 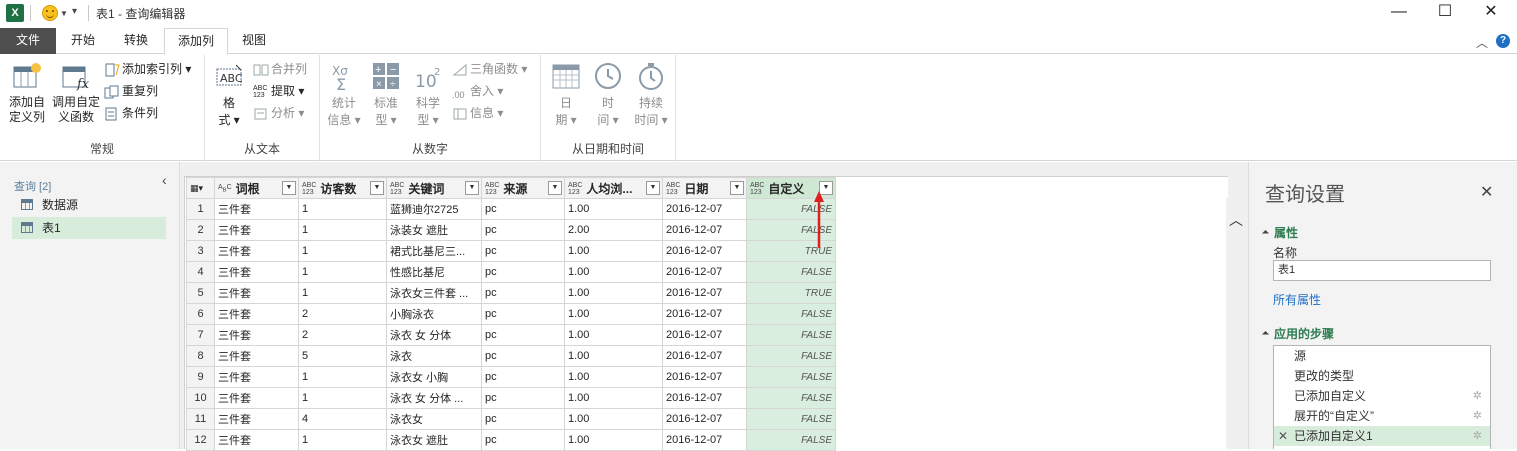 What do you see at coordinates (434, 188) in the screenshot?
I see `column-header-keyword: ABC 123 关键词 ▼` at bounding box center [434, 188].